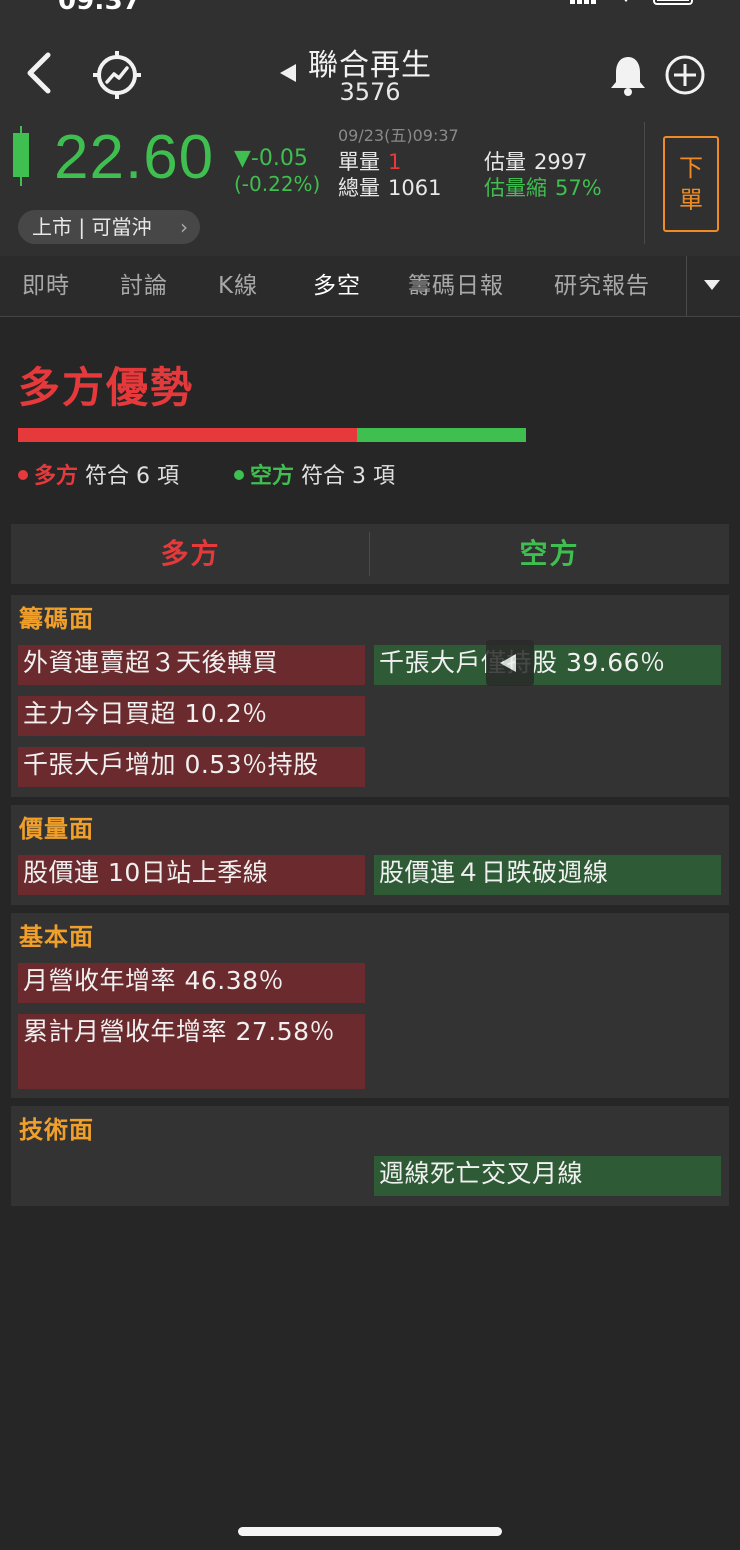 The height and width of the screenshot is (1550, 740). I want to click on unit-volume-label: 單量, so click(359, 162).